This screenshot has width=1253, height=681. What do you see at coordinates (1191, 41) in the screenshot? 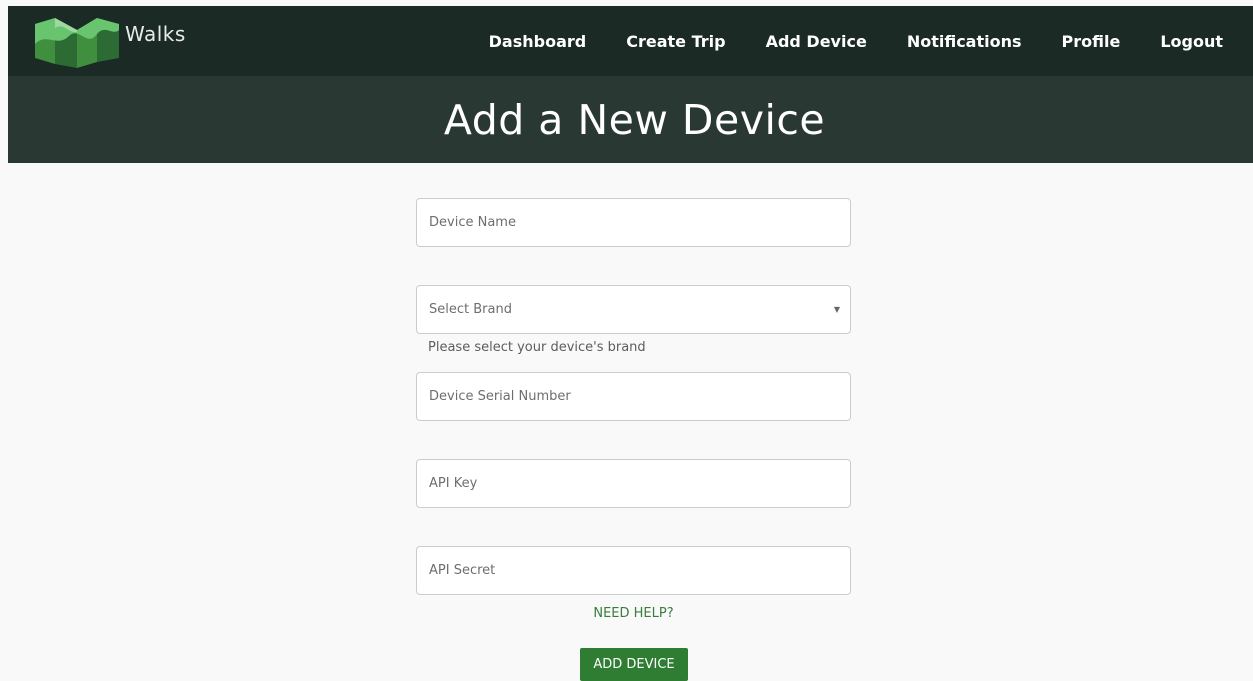
I see `nav-logout: Logout` at bounding box center [1191, 41].